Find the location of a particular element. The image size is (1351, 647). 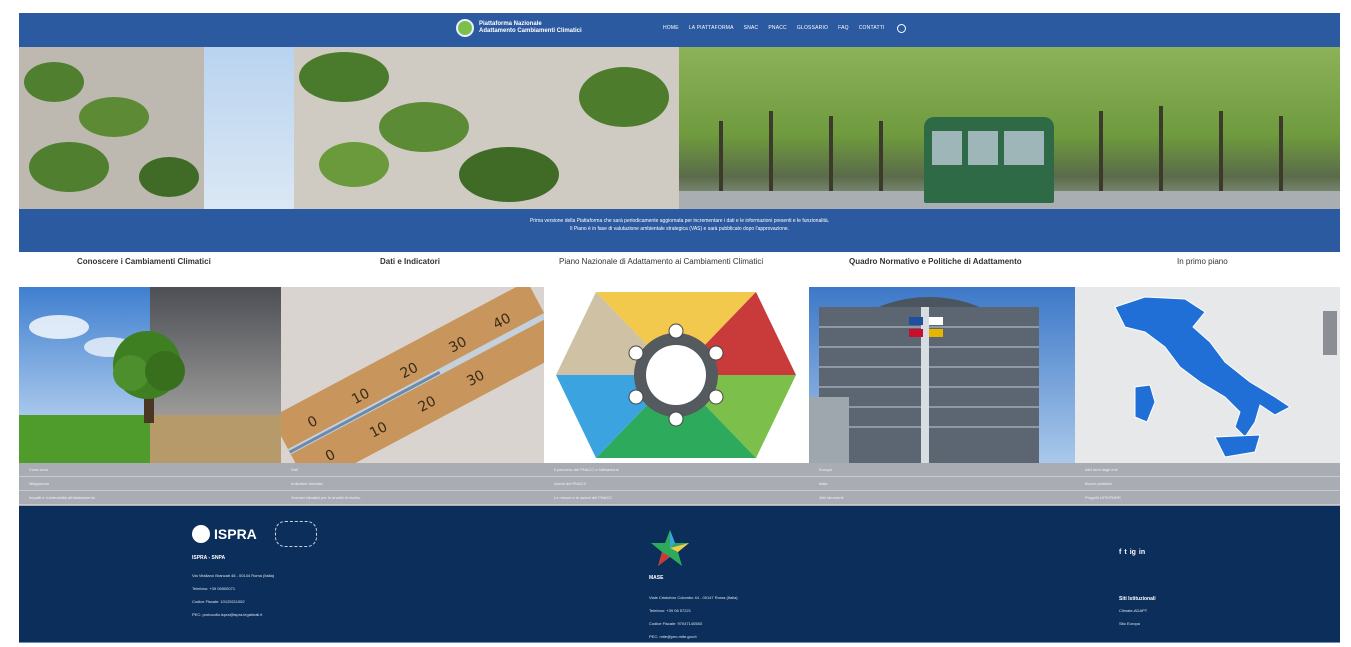

link-item: Progetti LIFE/PNRR is located at coordinates (1207, 498).